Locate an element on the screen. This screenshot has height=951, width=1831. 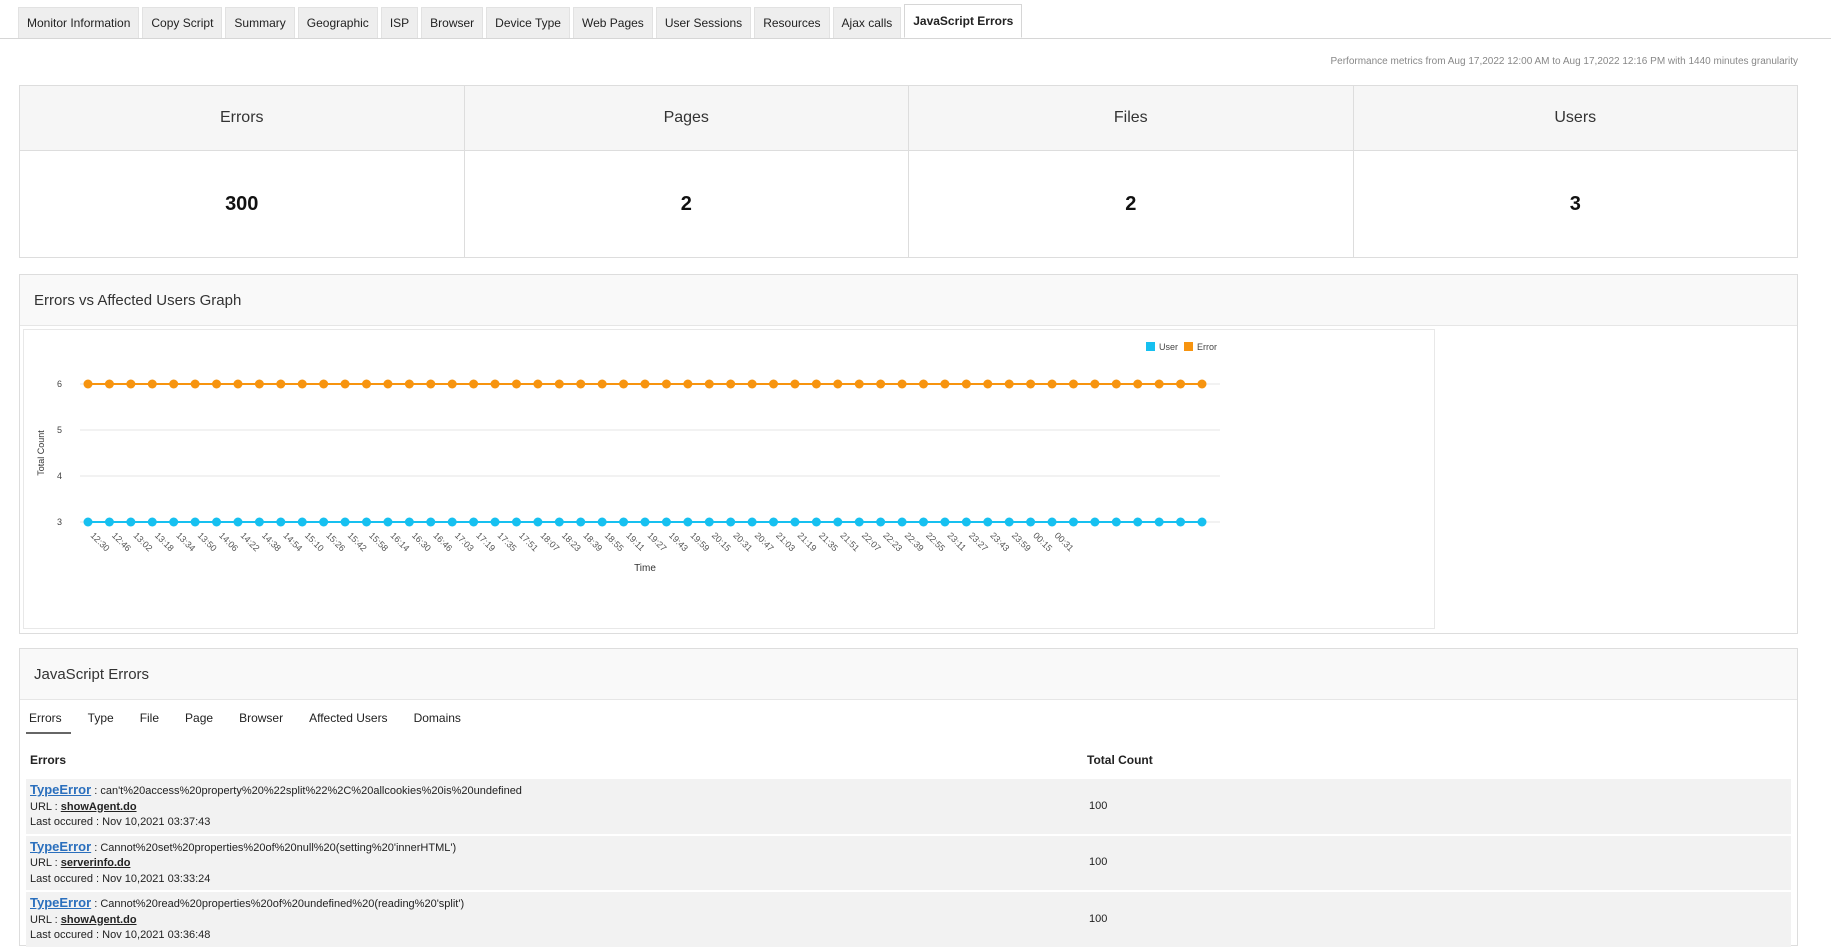
stat-label: Files is located at coordinates (1131, 118).